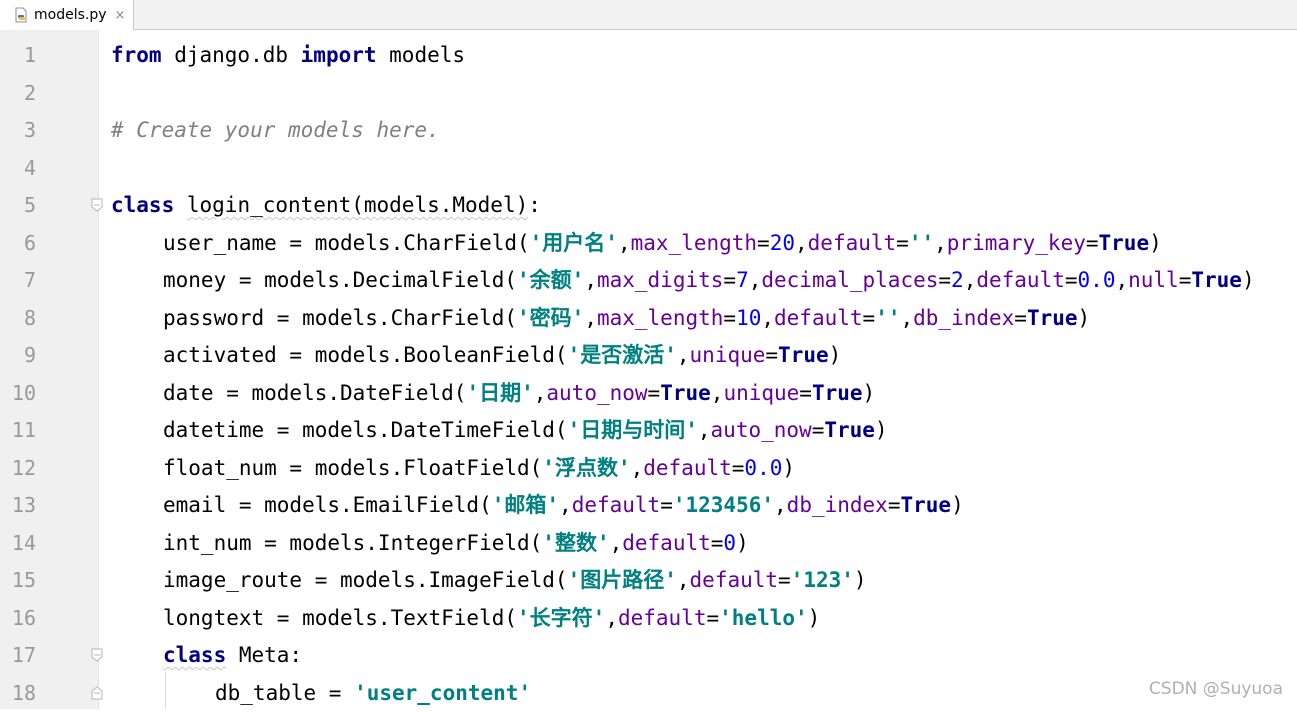 The image size is (1297, 712). I want to click on code-token: max_digits, so click(660, 280).